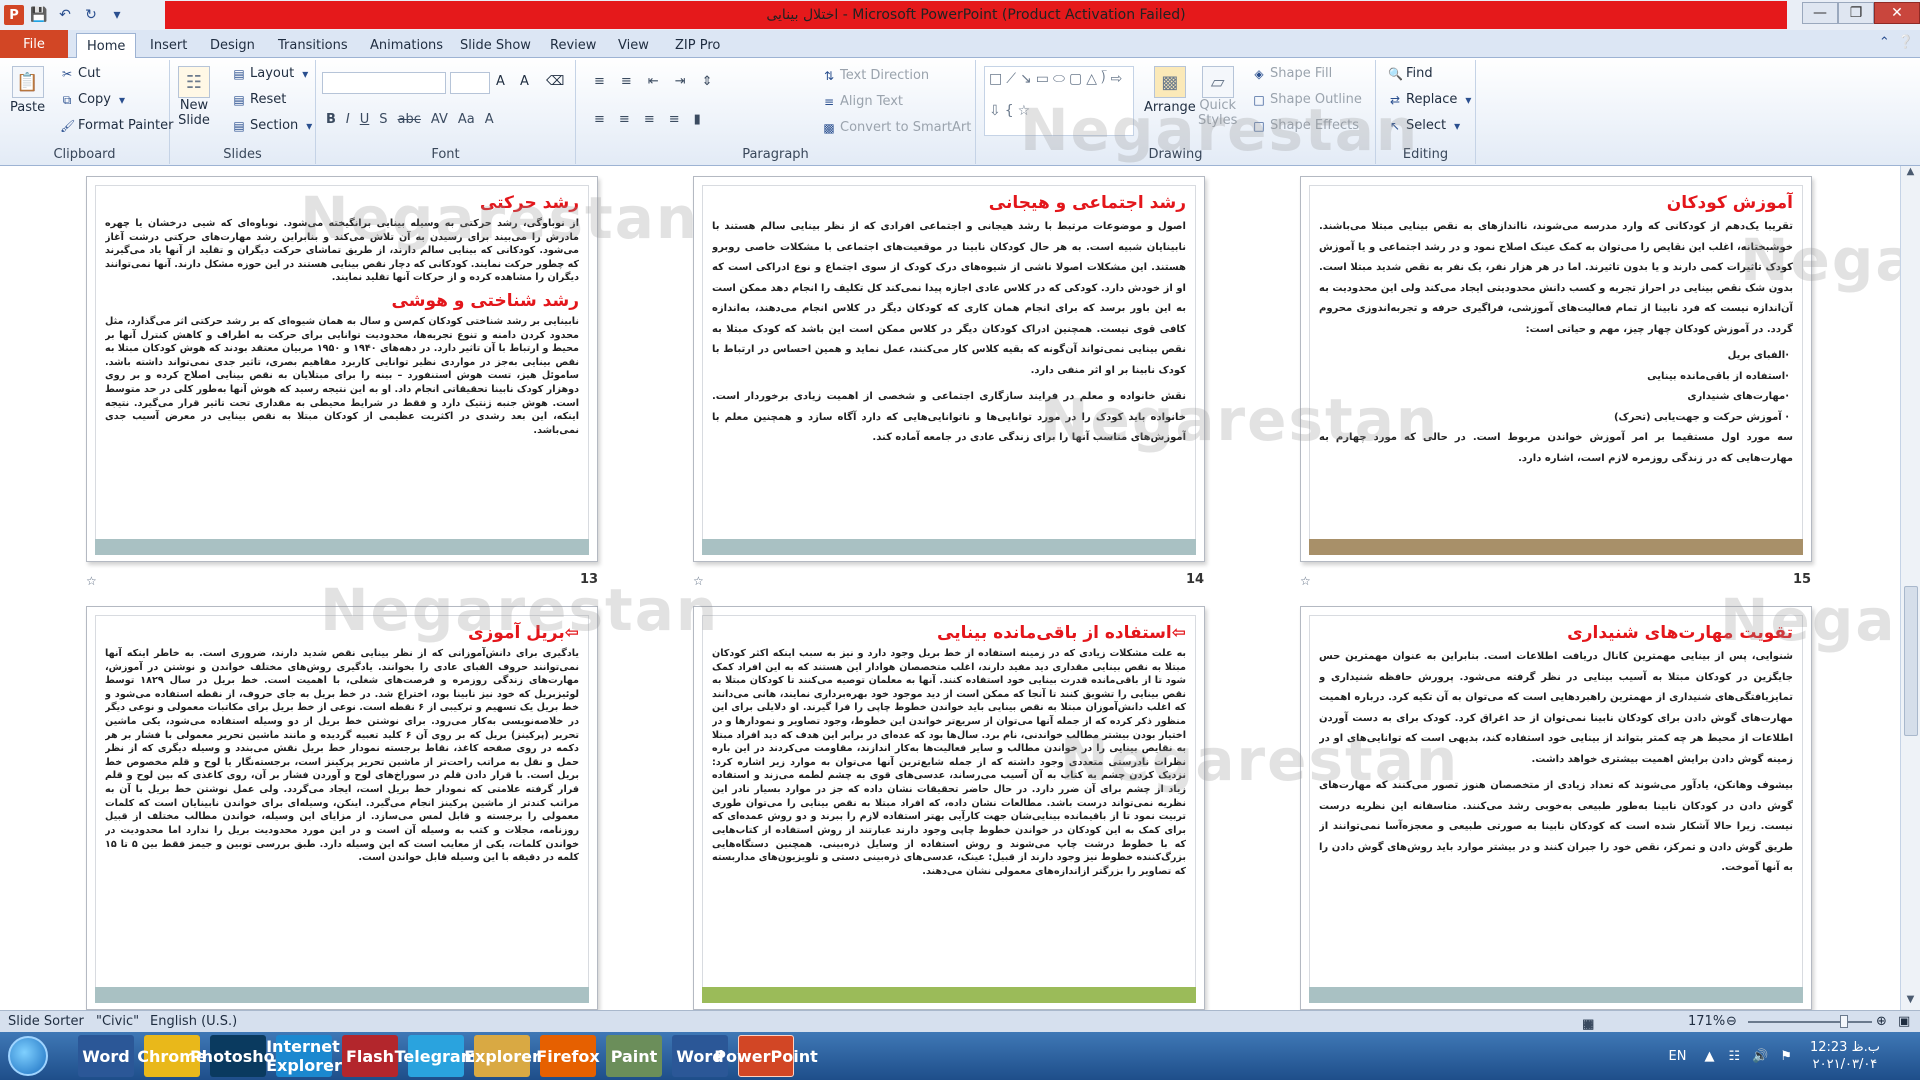 This screenshot has width=1920, height=1080. Describe the element at coordinates (1011, 85) in the screenshot. I see `line-shape-icon: ⟋` at that location.